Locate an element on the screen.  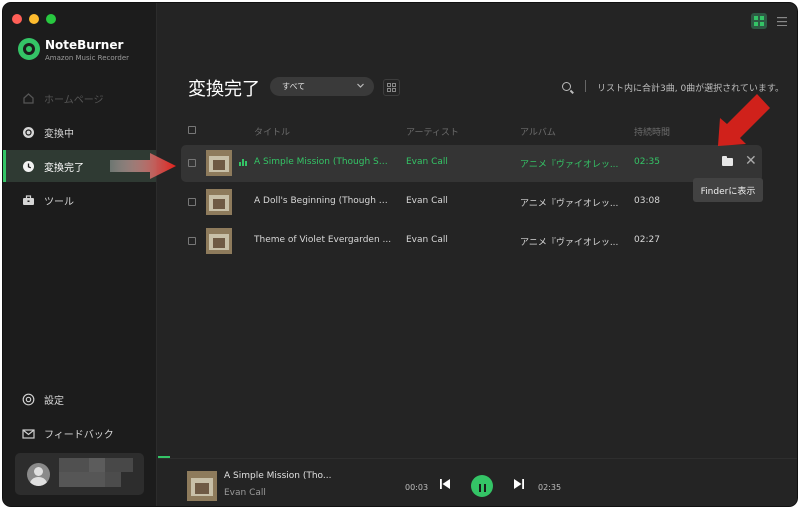
arrow-to-converted-tab is located at coordinates (143, 166).